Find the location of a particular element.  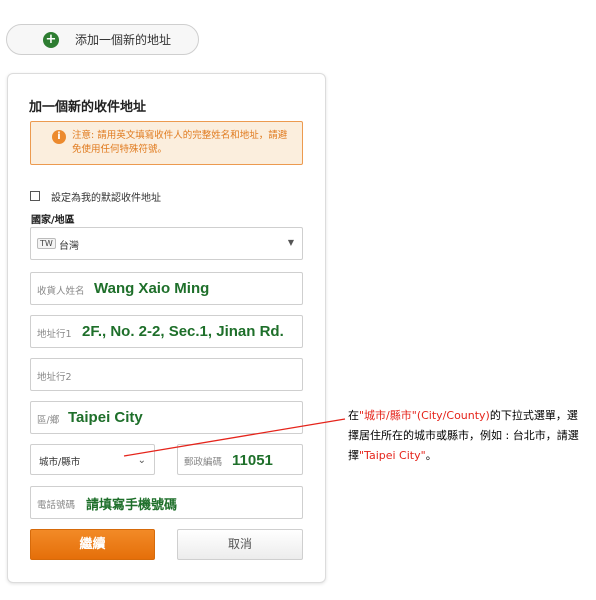

annotation-prefix: 在 is located at coordinates (353, 415).